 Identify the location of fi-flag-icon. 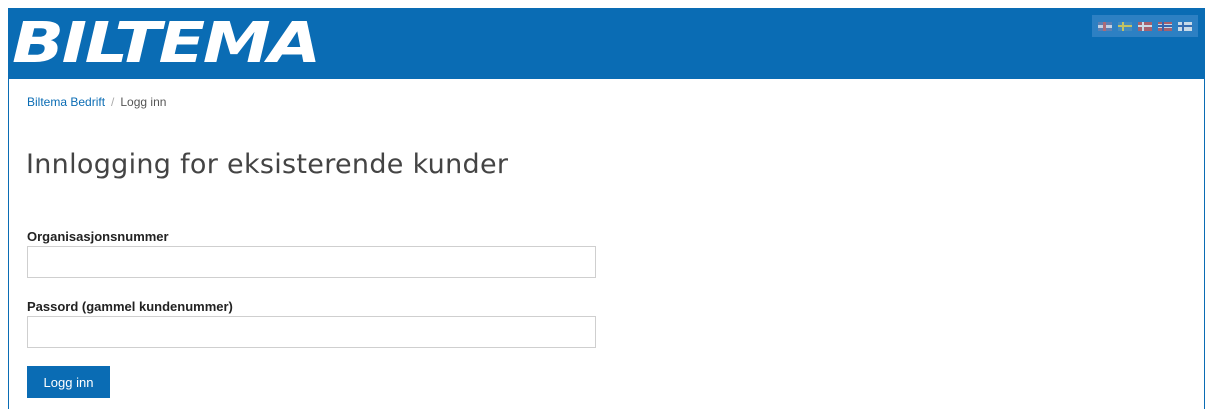
(1185, 26).